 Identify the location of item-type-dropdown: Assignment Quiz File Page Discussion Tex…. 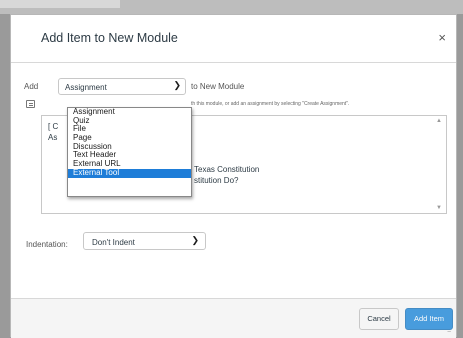
(129, 152).